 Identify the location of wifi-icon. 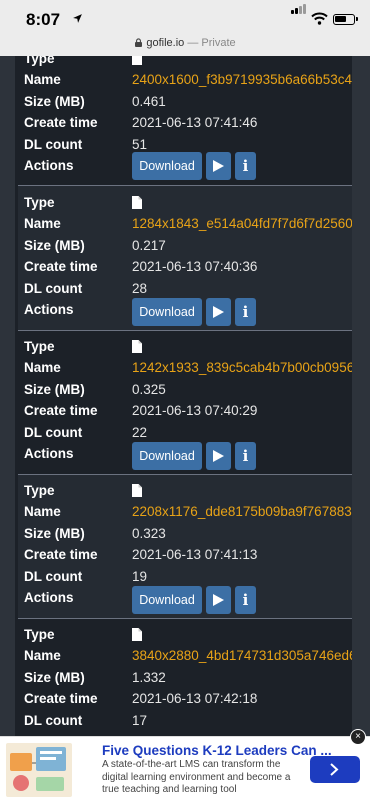
(319, 18).